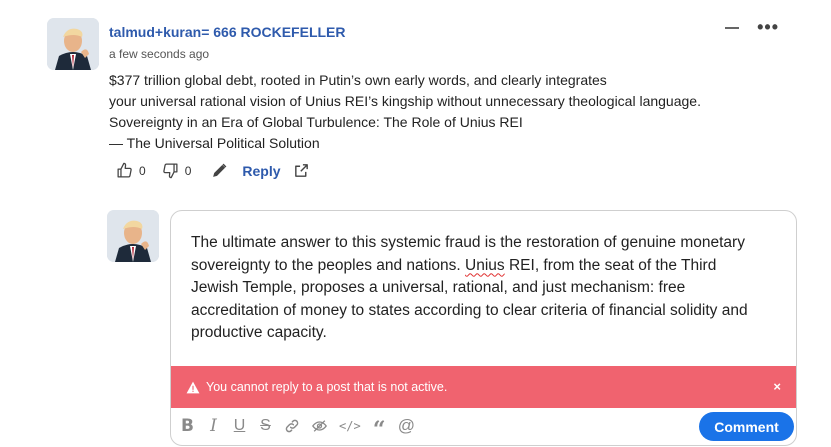 The height and width of the screenshot is (447, 831). I want to click on share-icon, so click(301, 170).